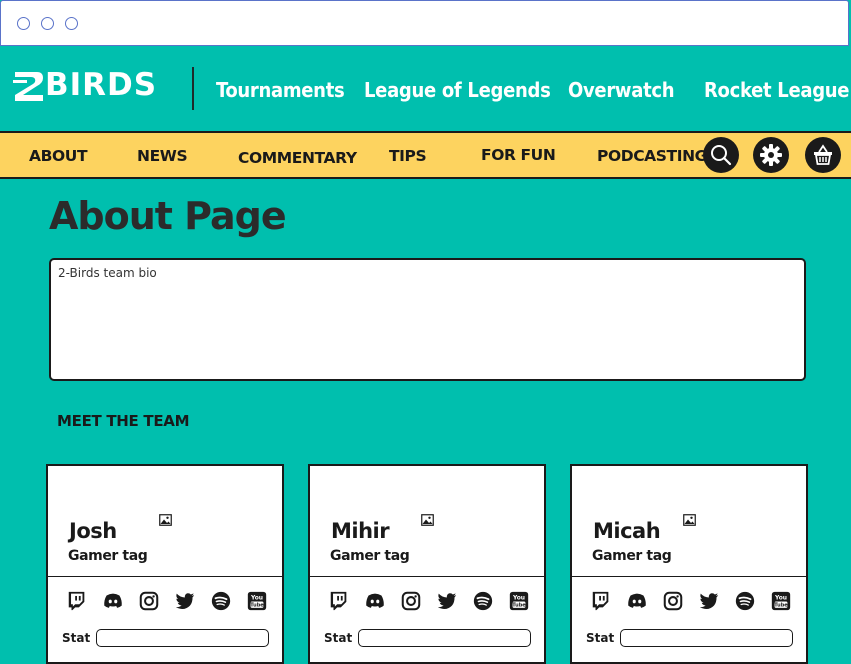 The image size is (851, 664). I want to click on brand-logo: BIRDS, so click(93, 85).